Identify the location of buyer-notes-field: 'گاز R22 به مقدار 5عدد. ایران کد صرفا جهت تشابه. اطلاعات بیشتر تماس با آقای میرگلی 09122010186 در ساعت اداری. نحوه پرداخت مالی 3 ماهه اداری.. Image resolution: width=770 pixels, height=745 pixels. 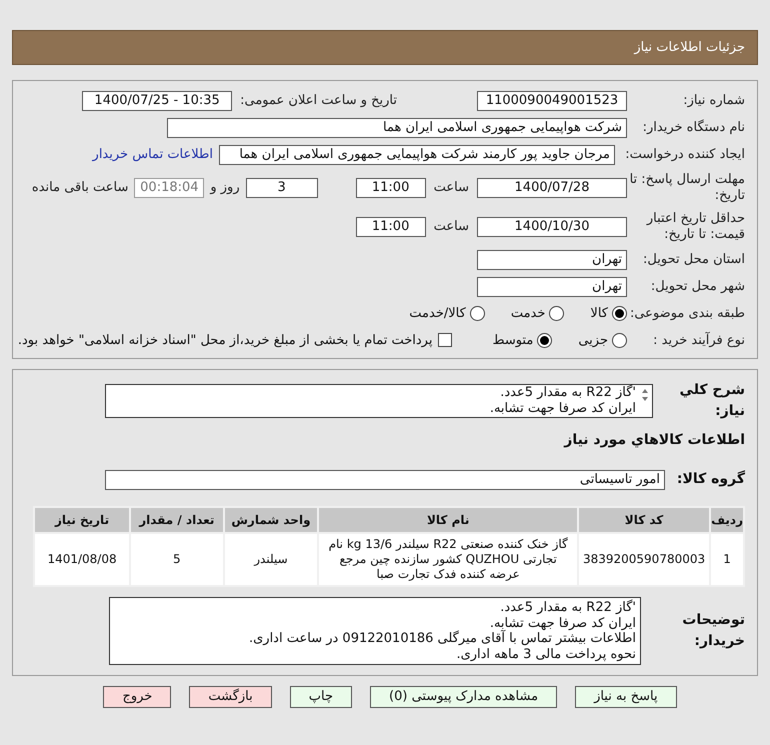
(375, 631).